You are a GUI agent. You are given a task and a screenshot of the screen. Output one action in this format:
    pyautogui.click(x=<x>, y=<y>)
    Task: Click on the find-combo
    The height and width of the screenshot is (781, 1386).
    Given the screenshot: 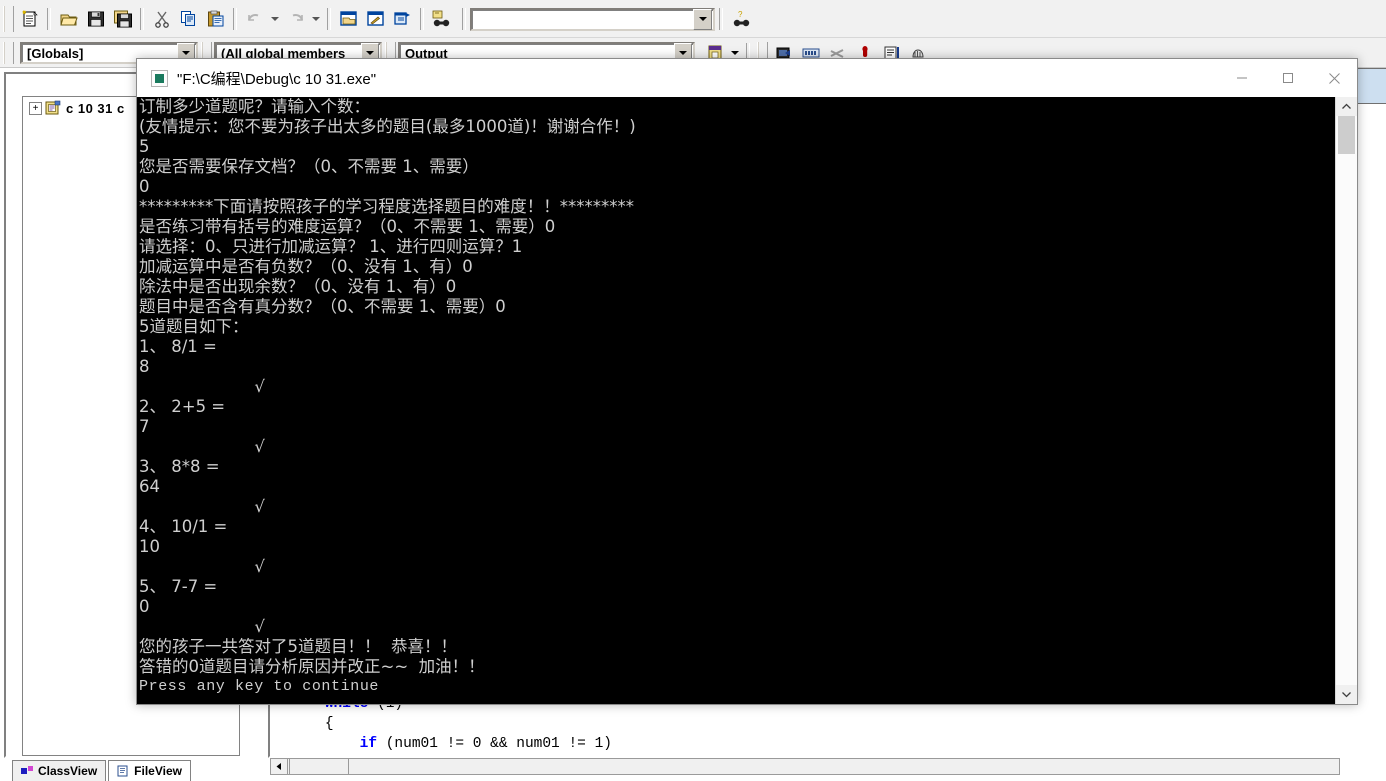 What is the action you would take?
    pyautogui.click(x=592, y=19)
    